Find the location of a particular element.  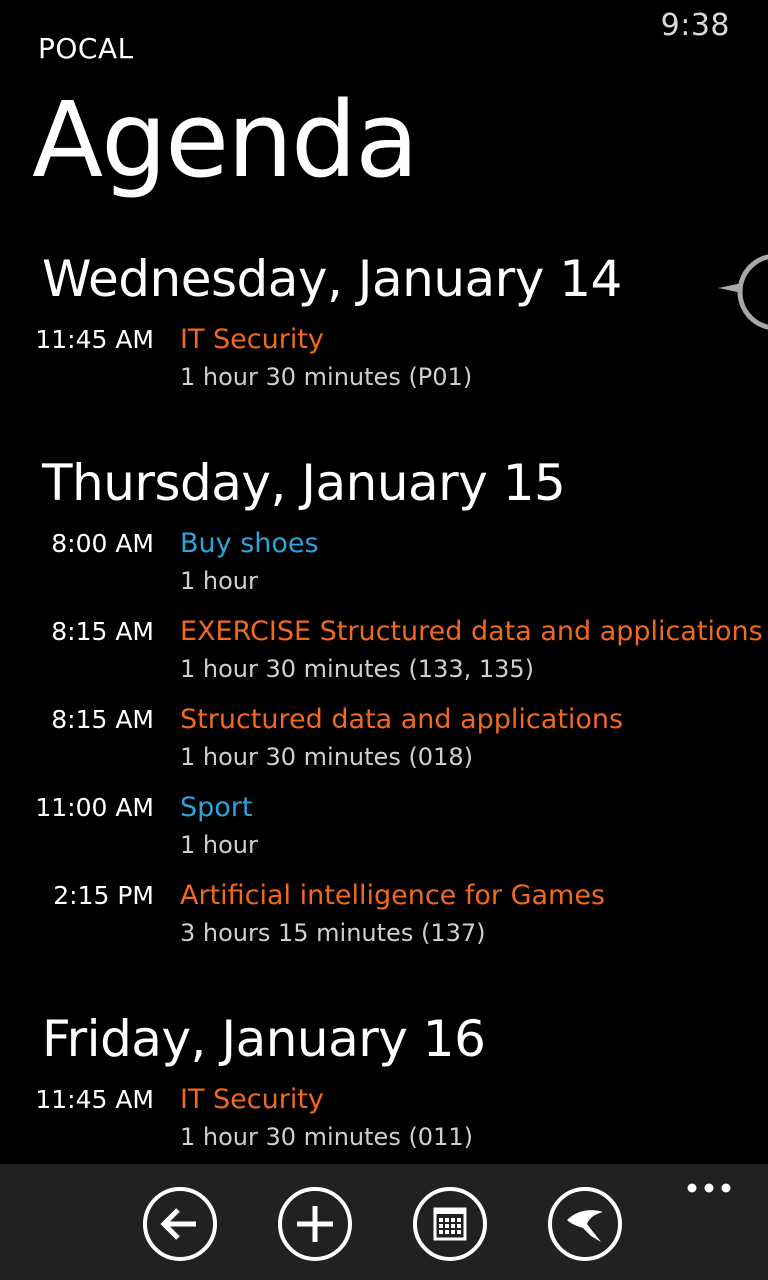

day-header: Thursday, January 15 is located at coordinates (304, 483).